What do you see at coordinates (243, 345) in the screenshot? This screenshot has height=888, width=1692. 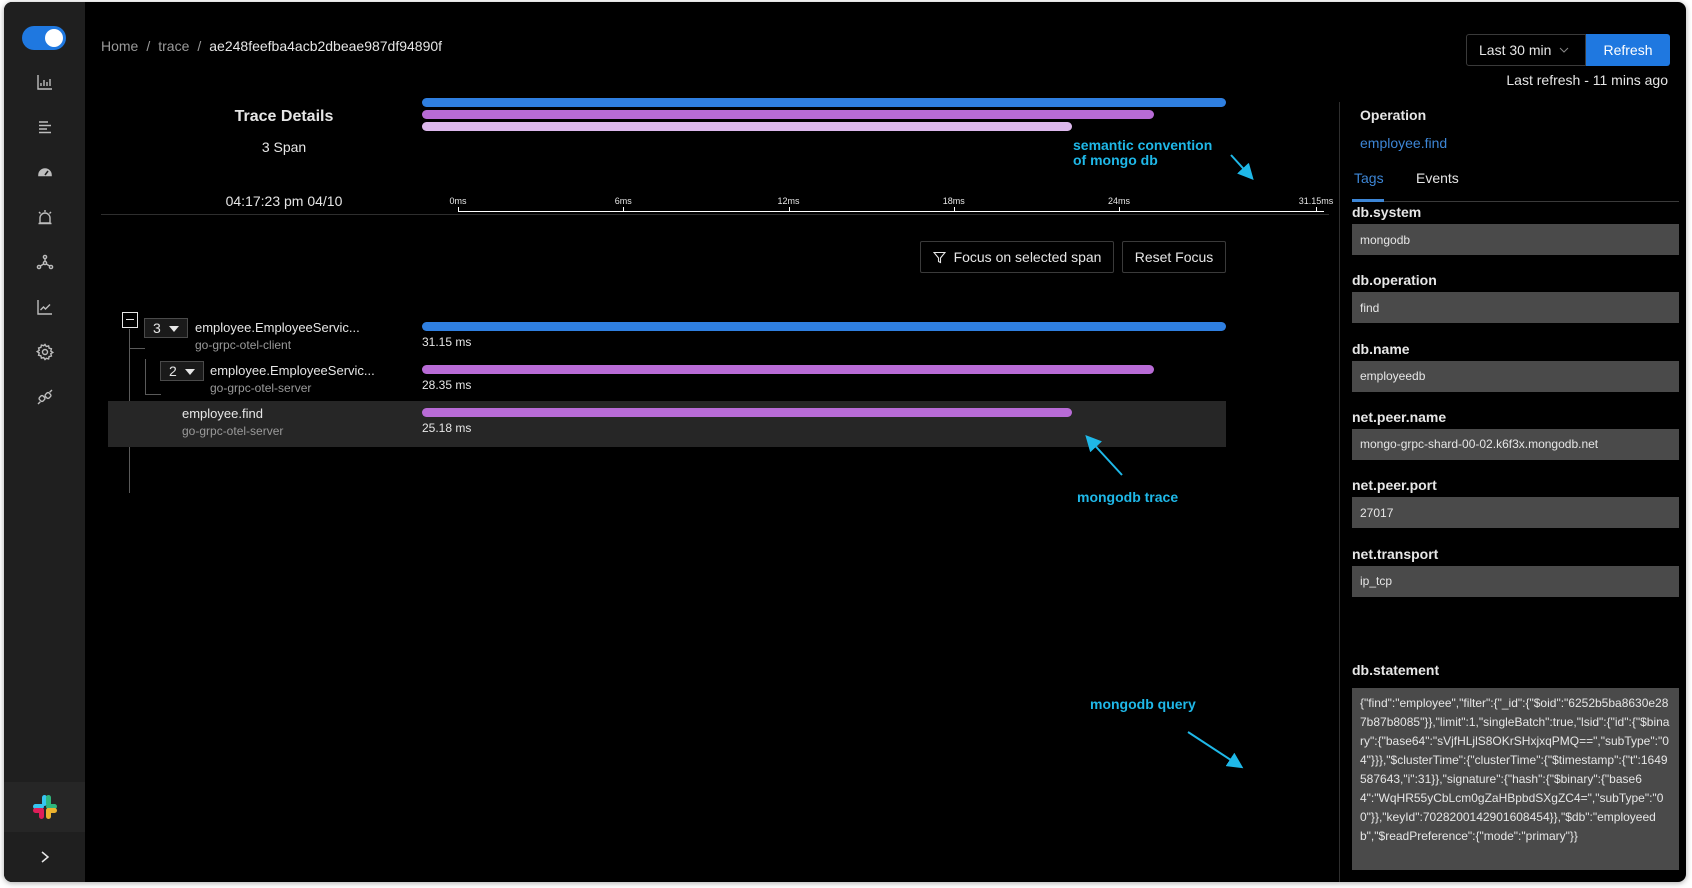 I see `span-service: go-grpc-otel-client` at bounding box center [243, 345].